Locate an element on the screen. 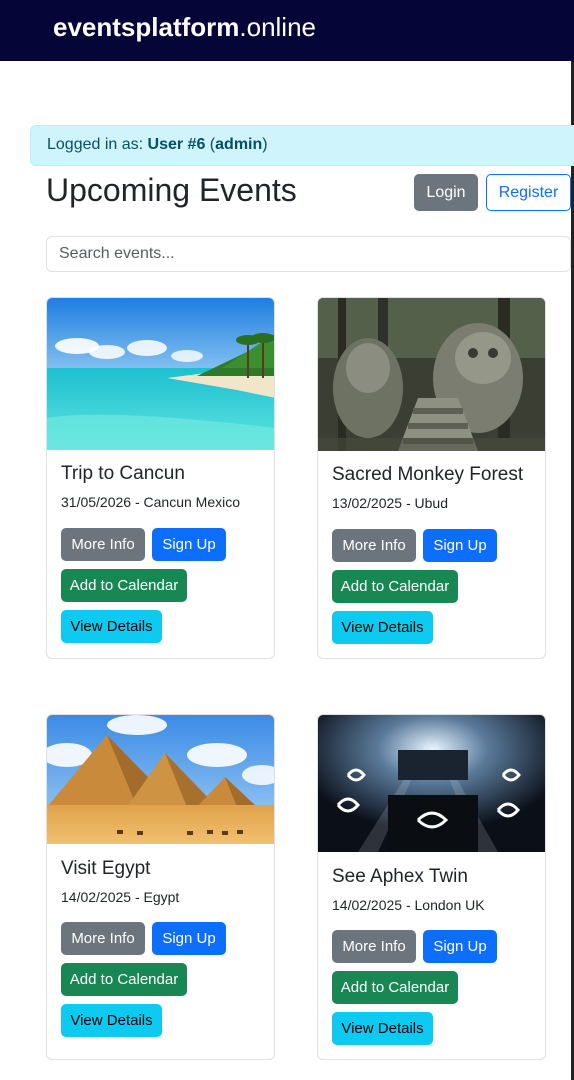  event-title: Trip to Cancun is located at coordinates (123, 473).